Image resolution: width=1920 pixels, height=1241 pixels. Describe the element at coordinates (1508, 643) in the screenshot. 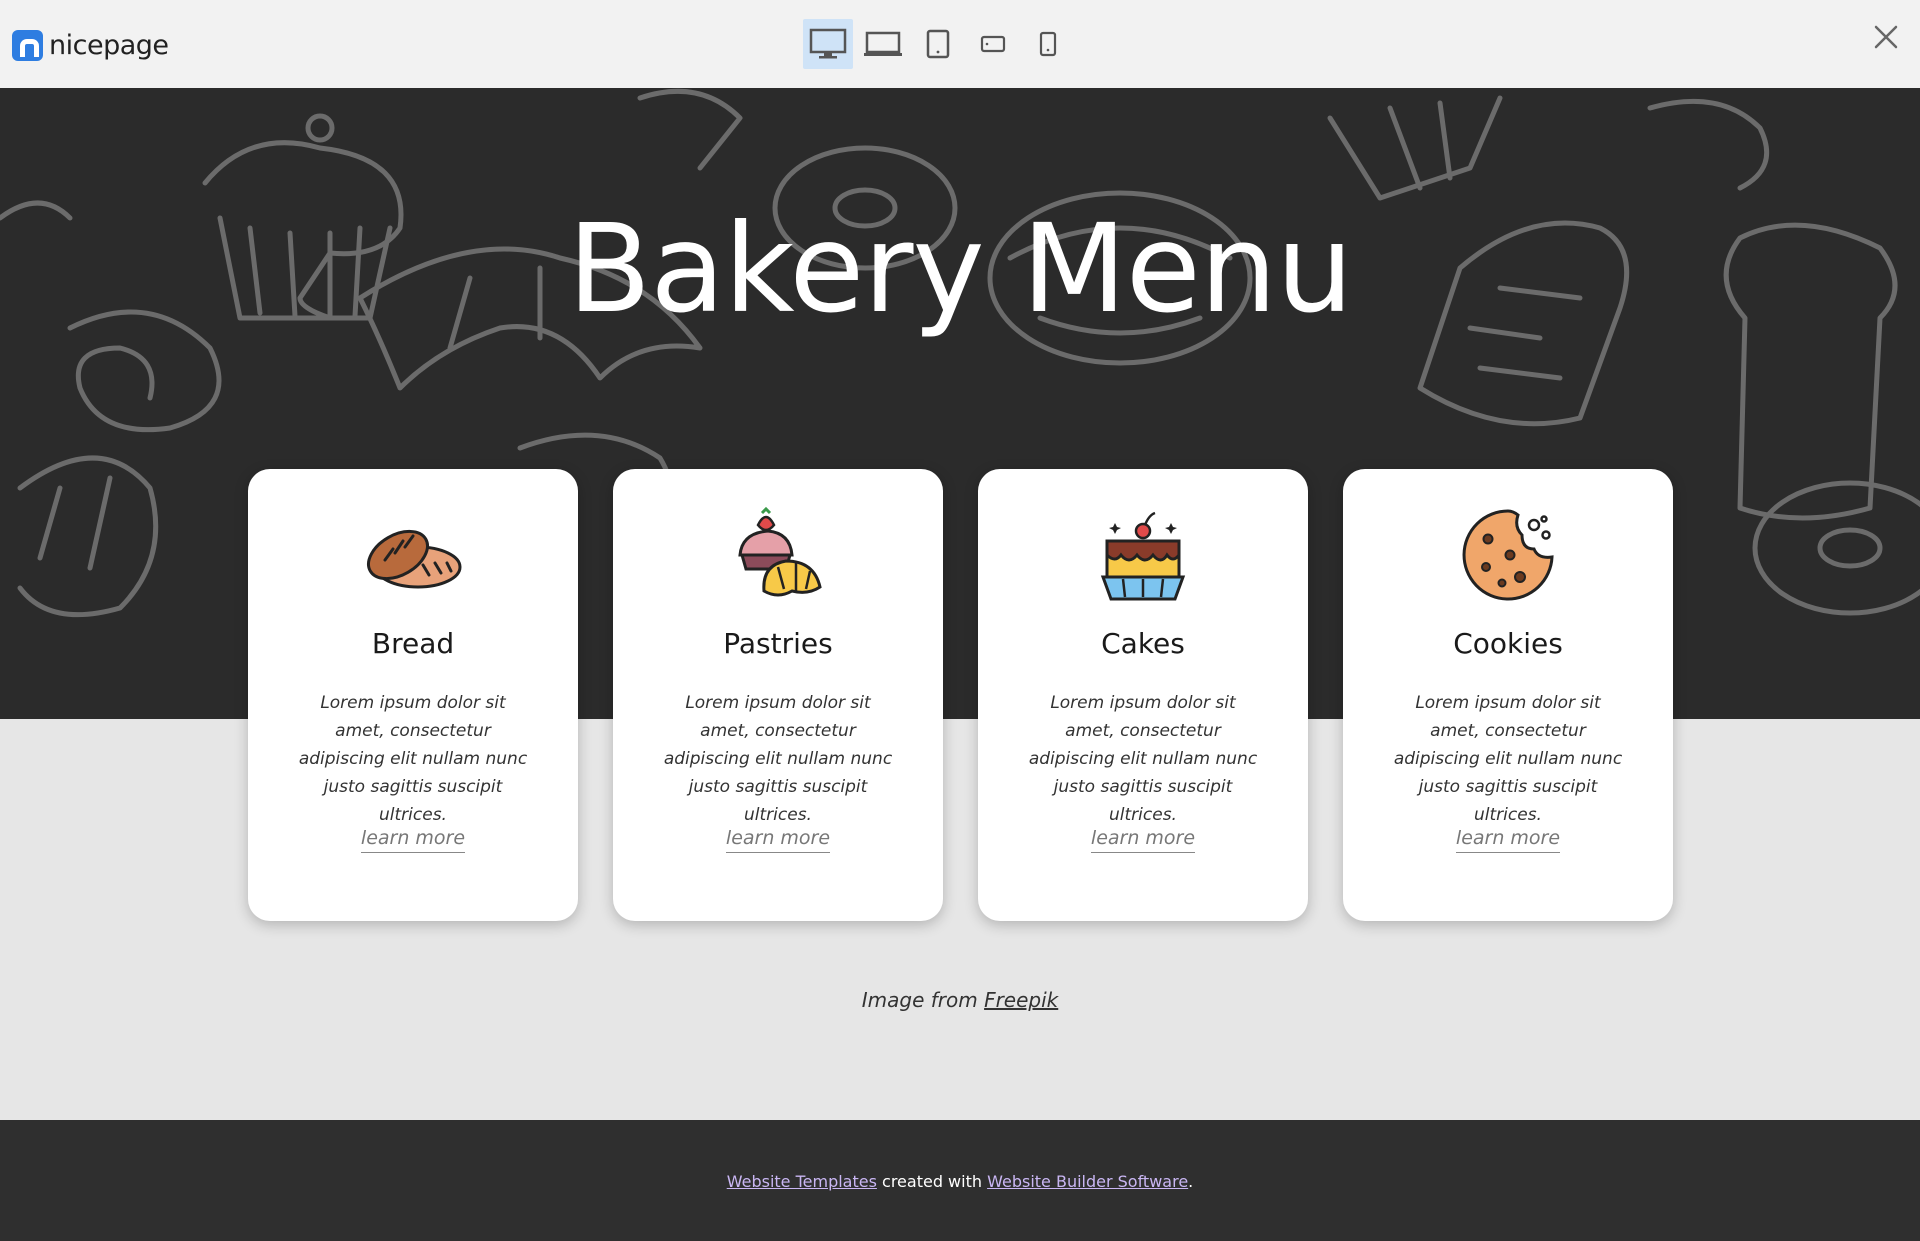

I see `card-title: Cookies` at that location.